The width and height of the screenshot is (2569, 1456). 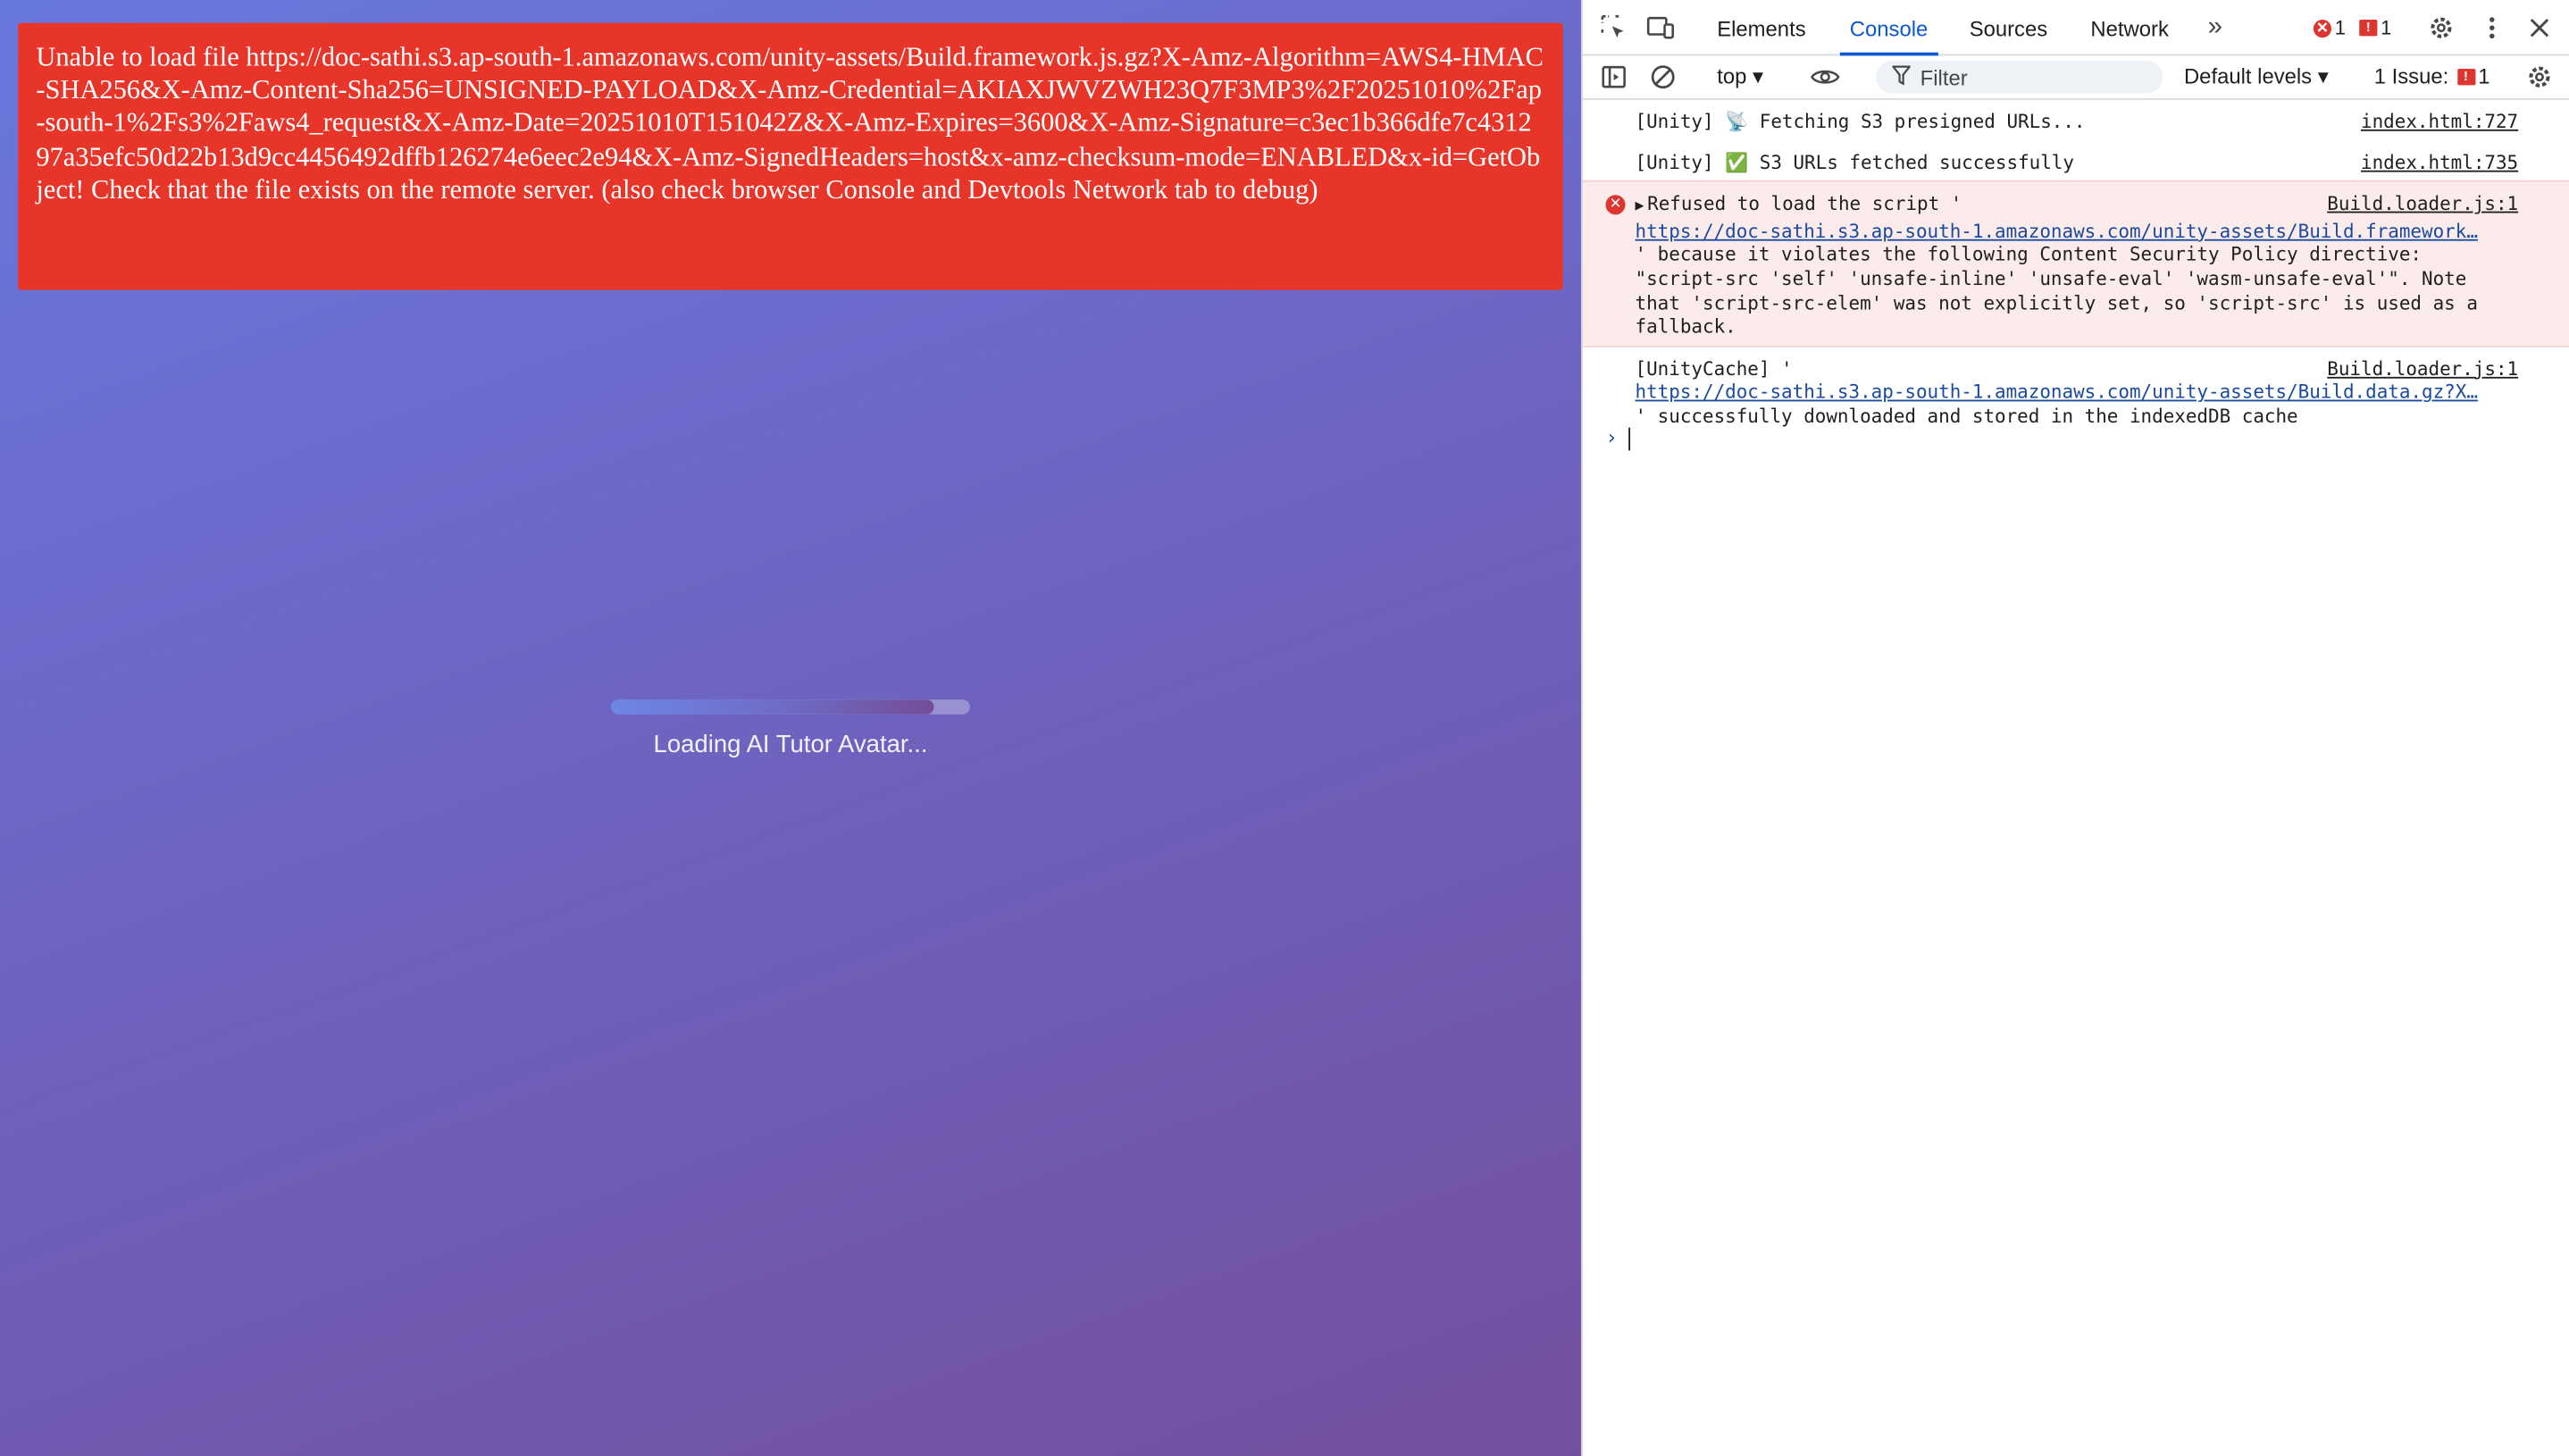 I want to click on tab-console: Console, so click(x=1888, y=28).